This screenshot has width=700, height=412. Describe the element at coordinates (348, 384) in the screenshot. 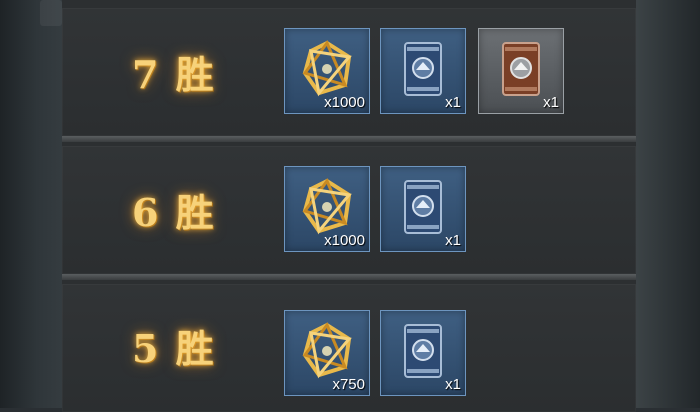

I see `item-quantity: x750` at that location.